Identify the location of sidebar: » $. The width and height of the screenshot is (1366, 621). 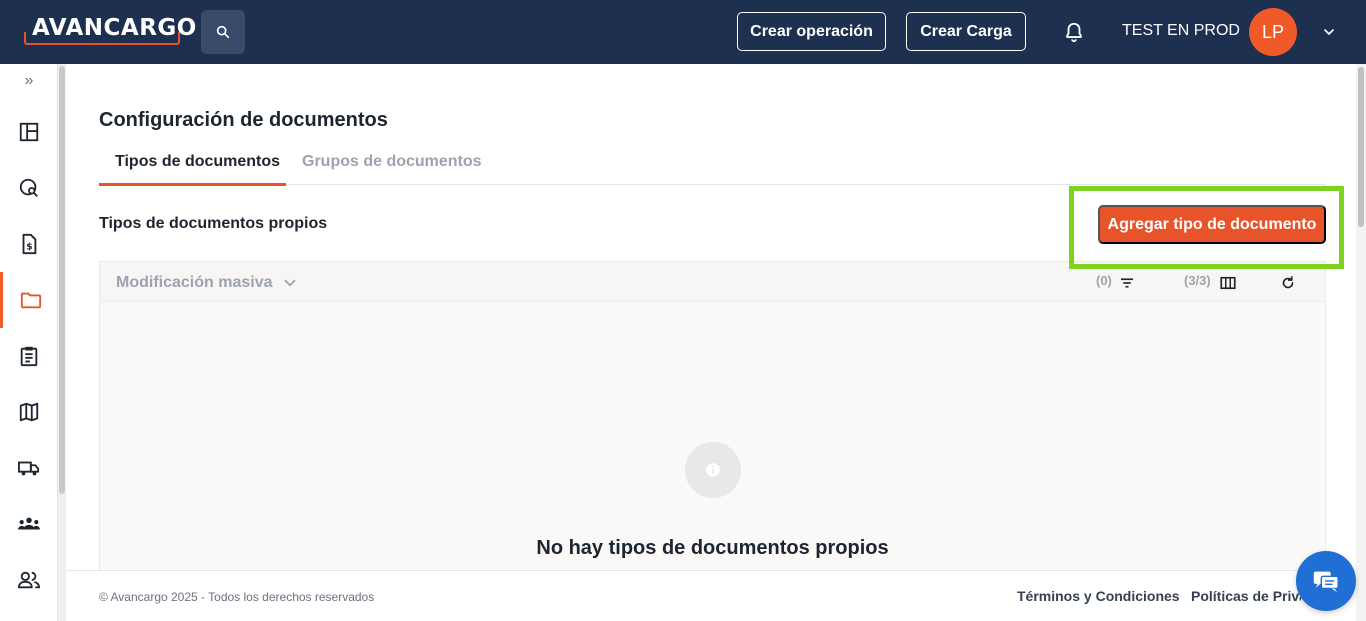
(29, 342).